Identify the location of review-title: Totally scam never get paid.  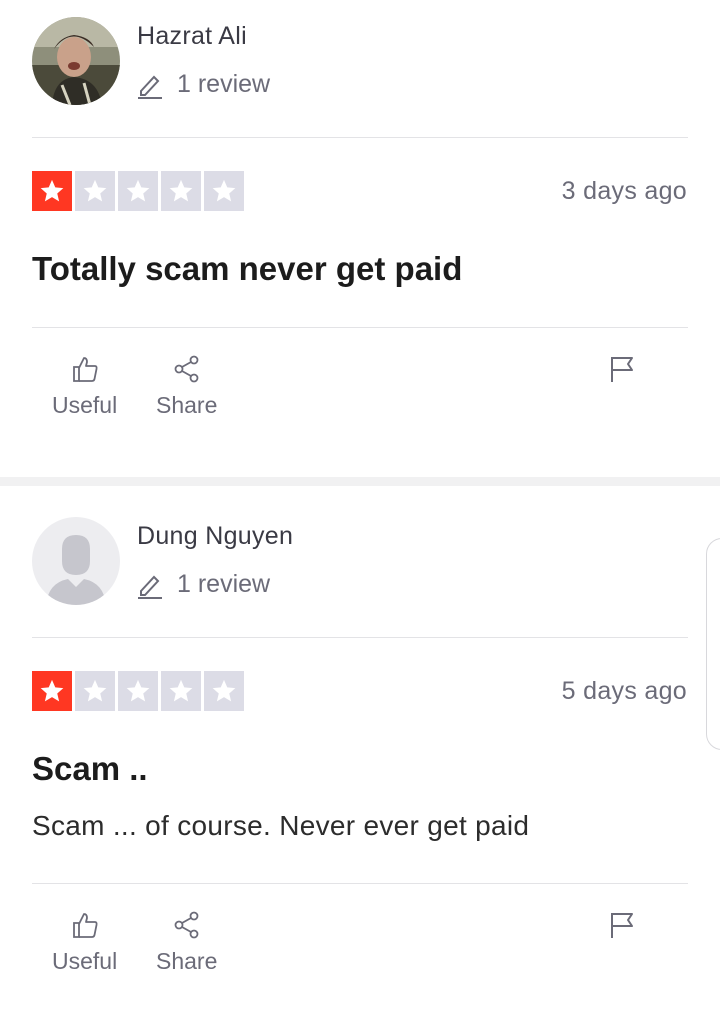
(247, 269).